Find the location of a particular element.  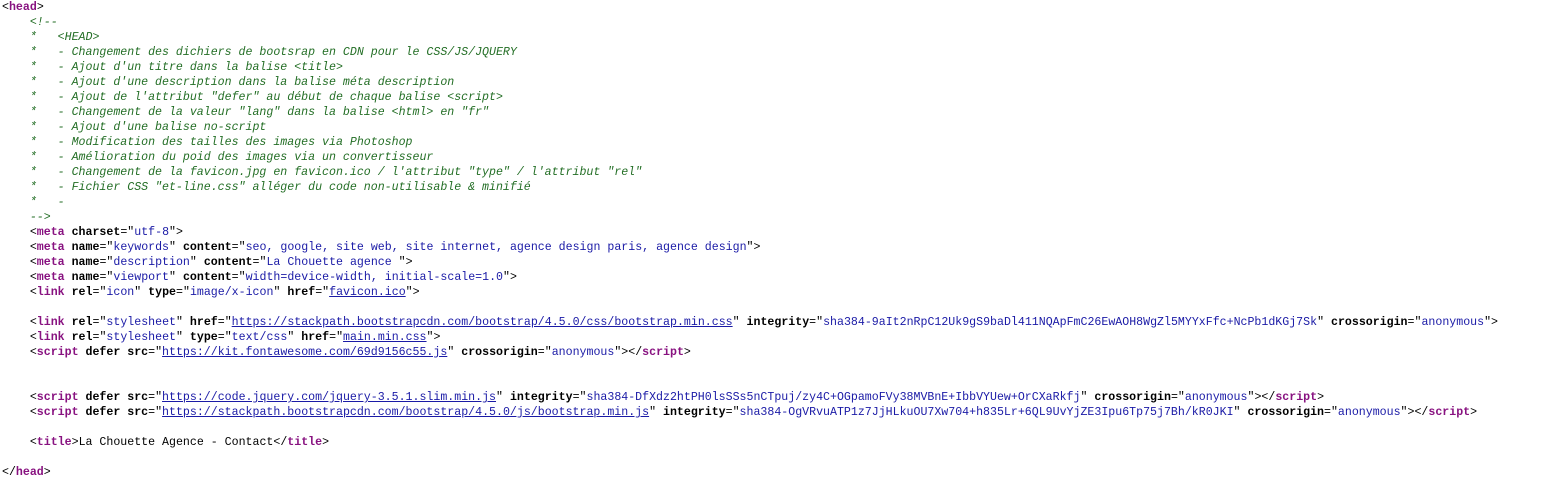

attribute-name: defer src is located at coordinates (113, 352).